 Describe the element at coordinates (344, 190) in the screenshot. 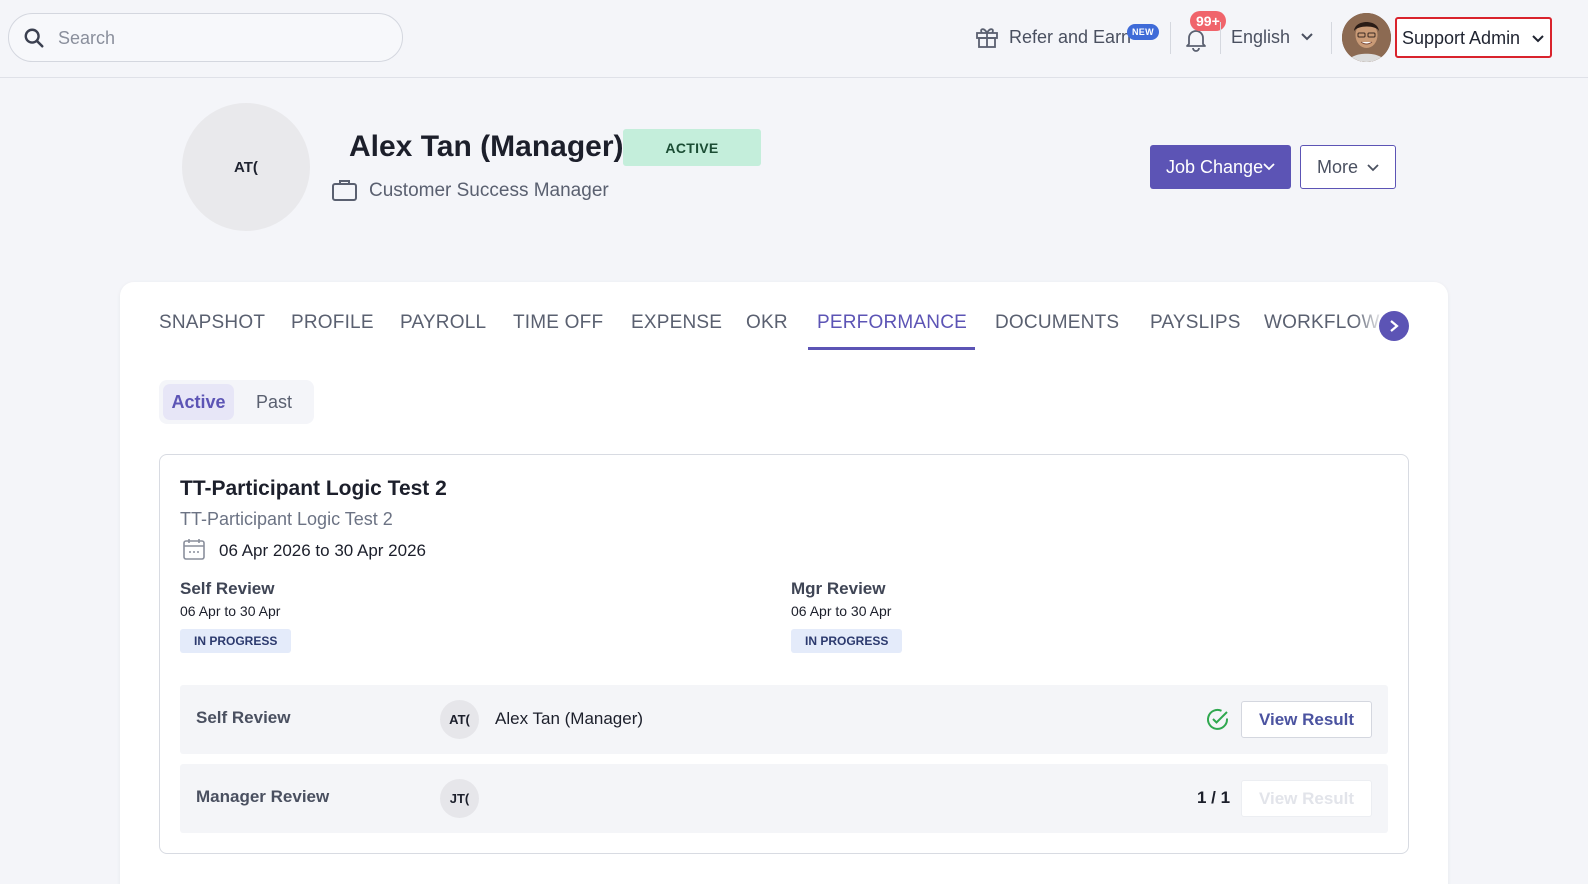

I see `briefcase-icon` at that location.